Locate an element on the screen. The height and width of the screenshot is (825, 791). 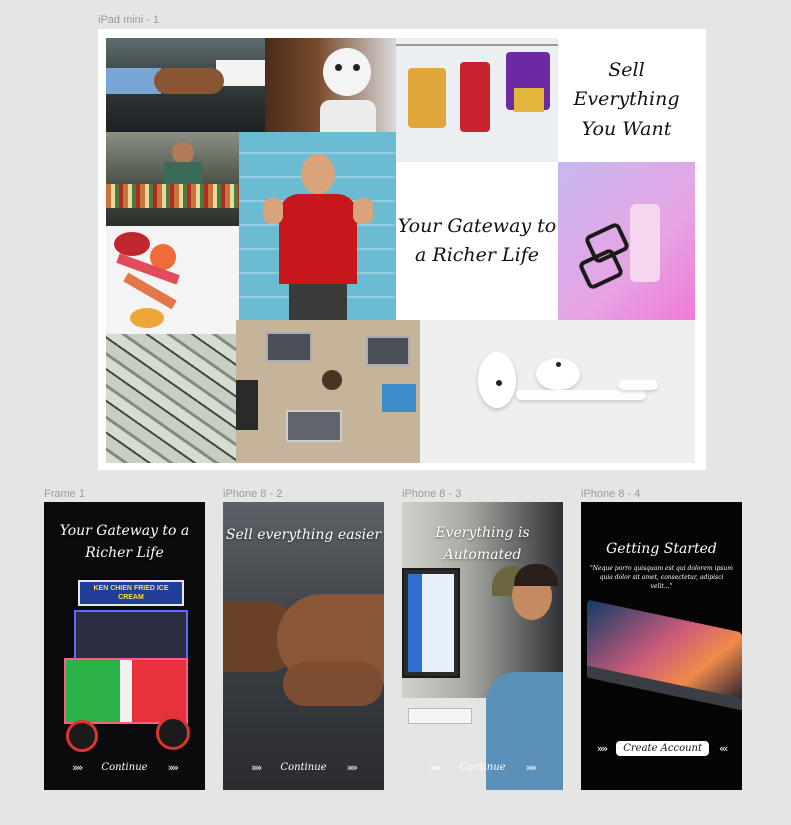
clothes-rack-image is located at coordinates (477, 100).